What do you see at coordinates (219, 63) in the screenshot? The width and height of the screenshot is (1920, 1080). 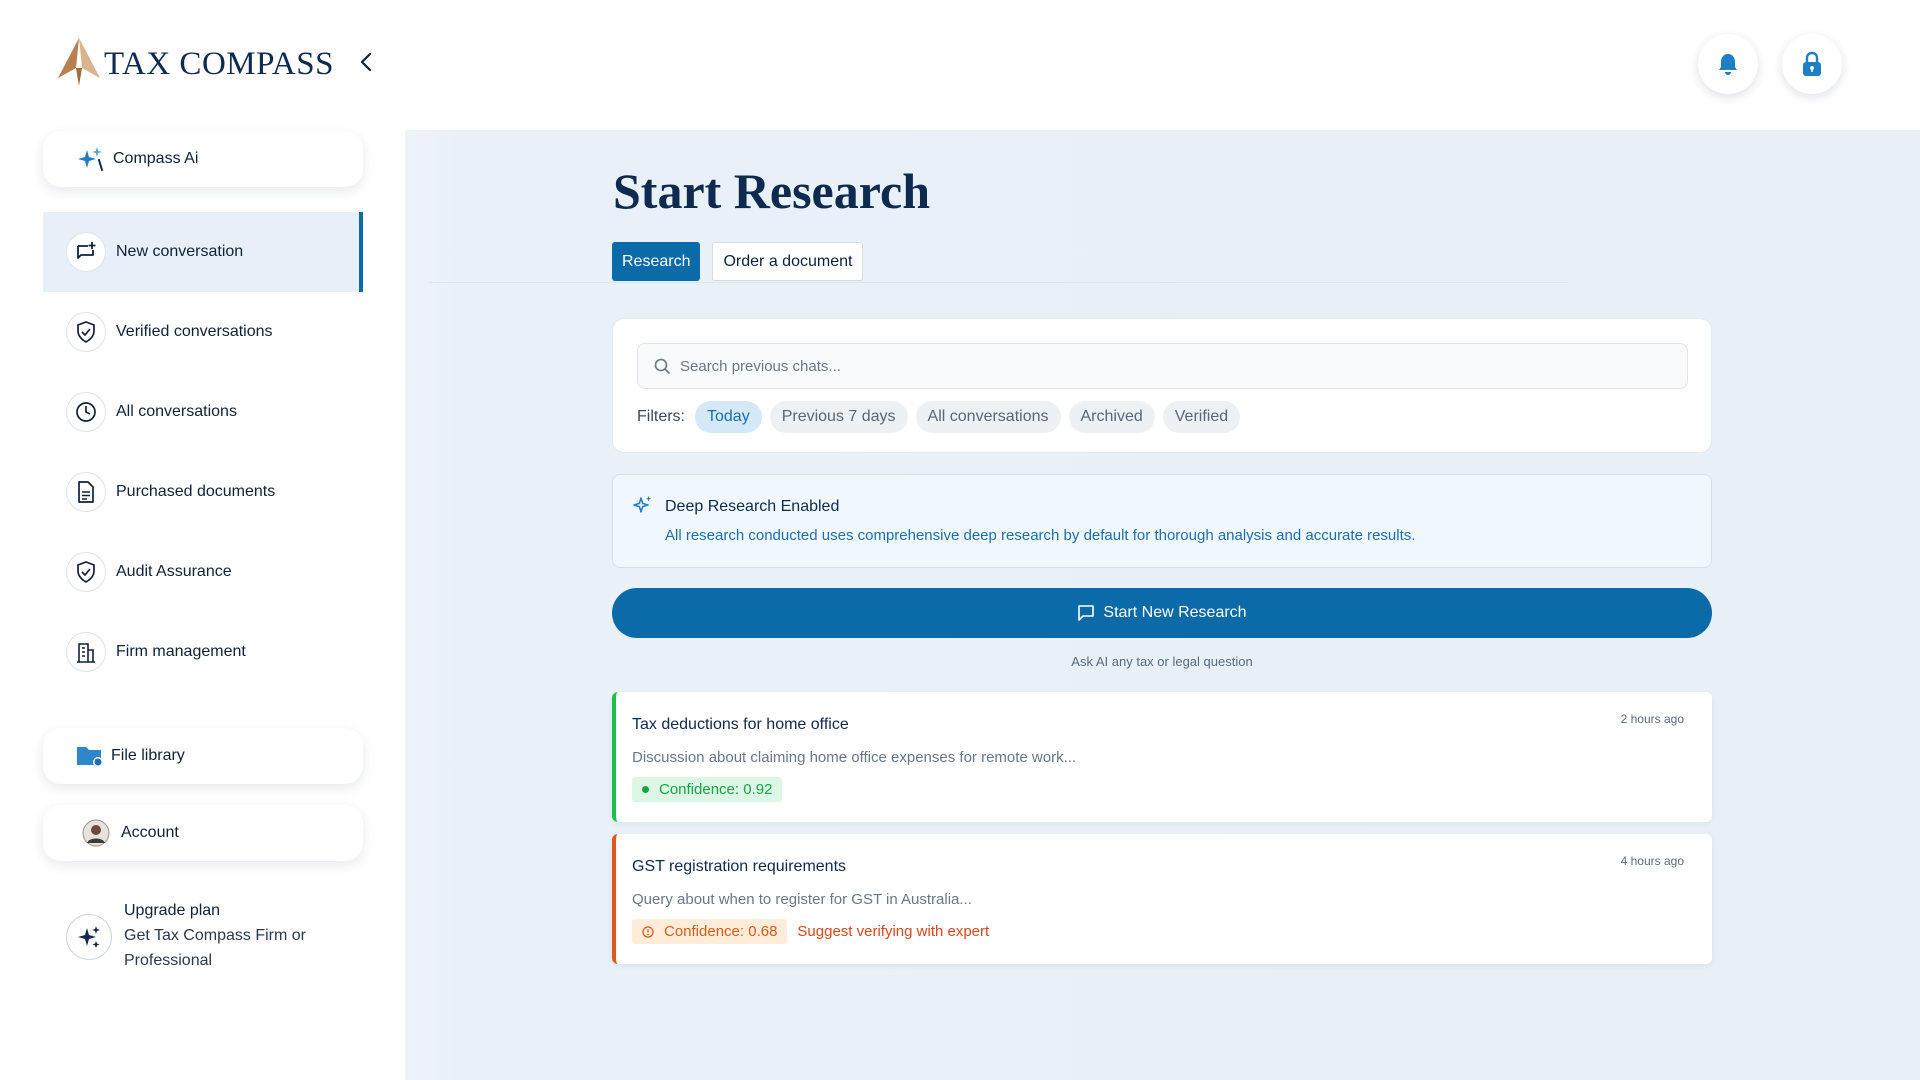 I see `logo-text: TAX COMPASS` at bounding box center [219, 63].